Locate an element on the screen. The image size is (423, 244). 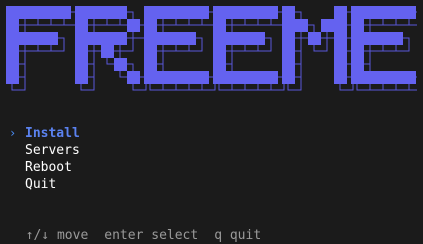
keyboard-help-bar: ↑/↓ move enter select q quit is located at coordinates (136, 227).